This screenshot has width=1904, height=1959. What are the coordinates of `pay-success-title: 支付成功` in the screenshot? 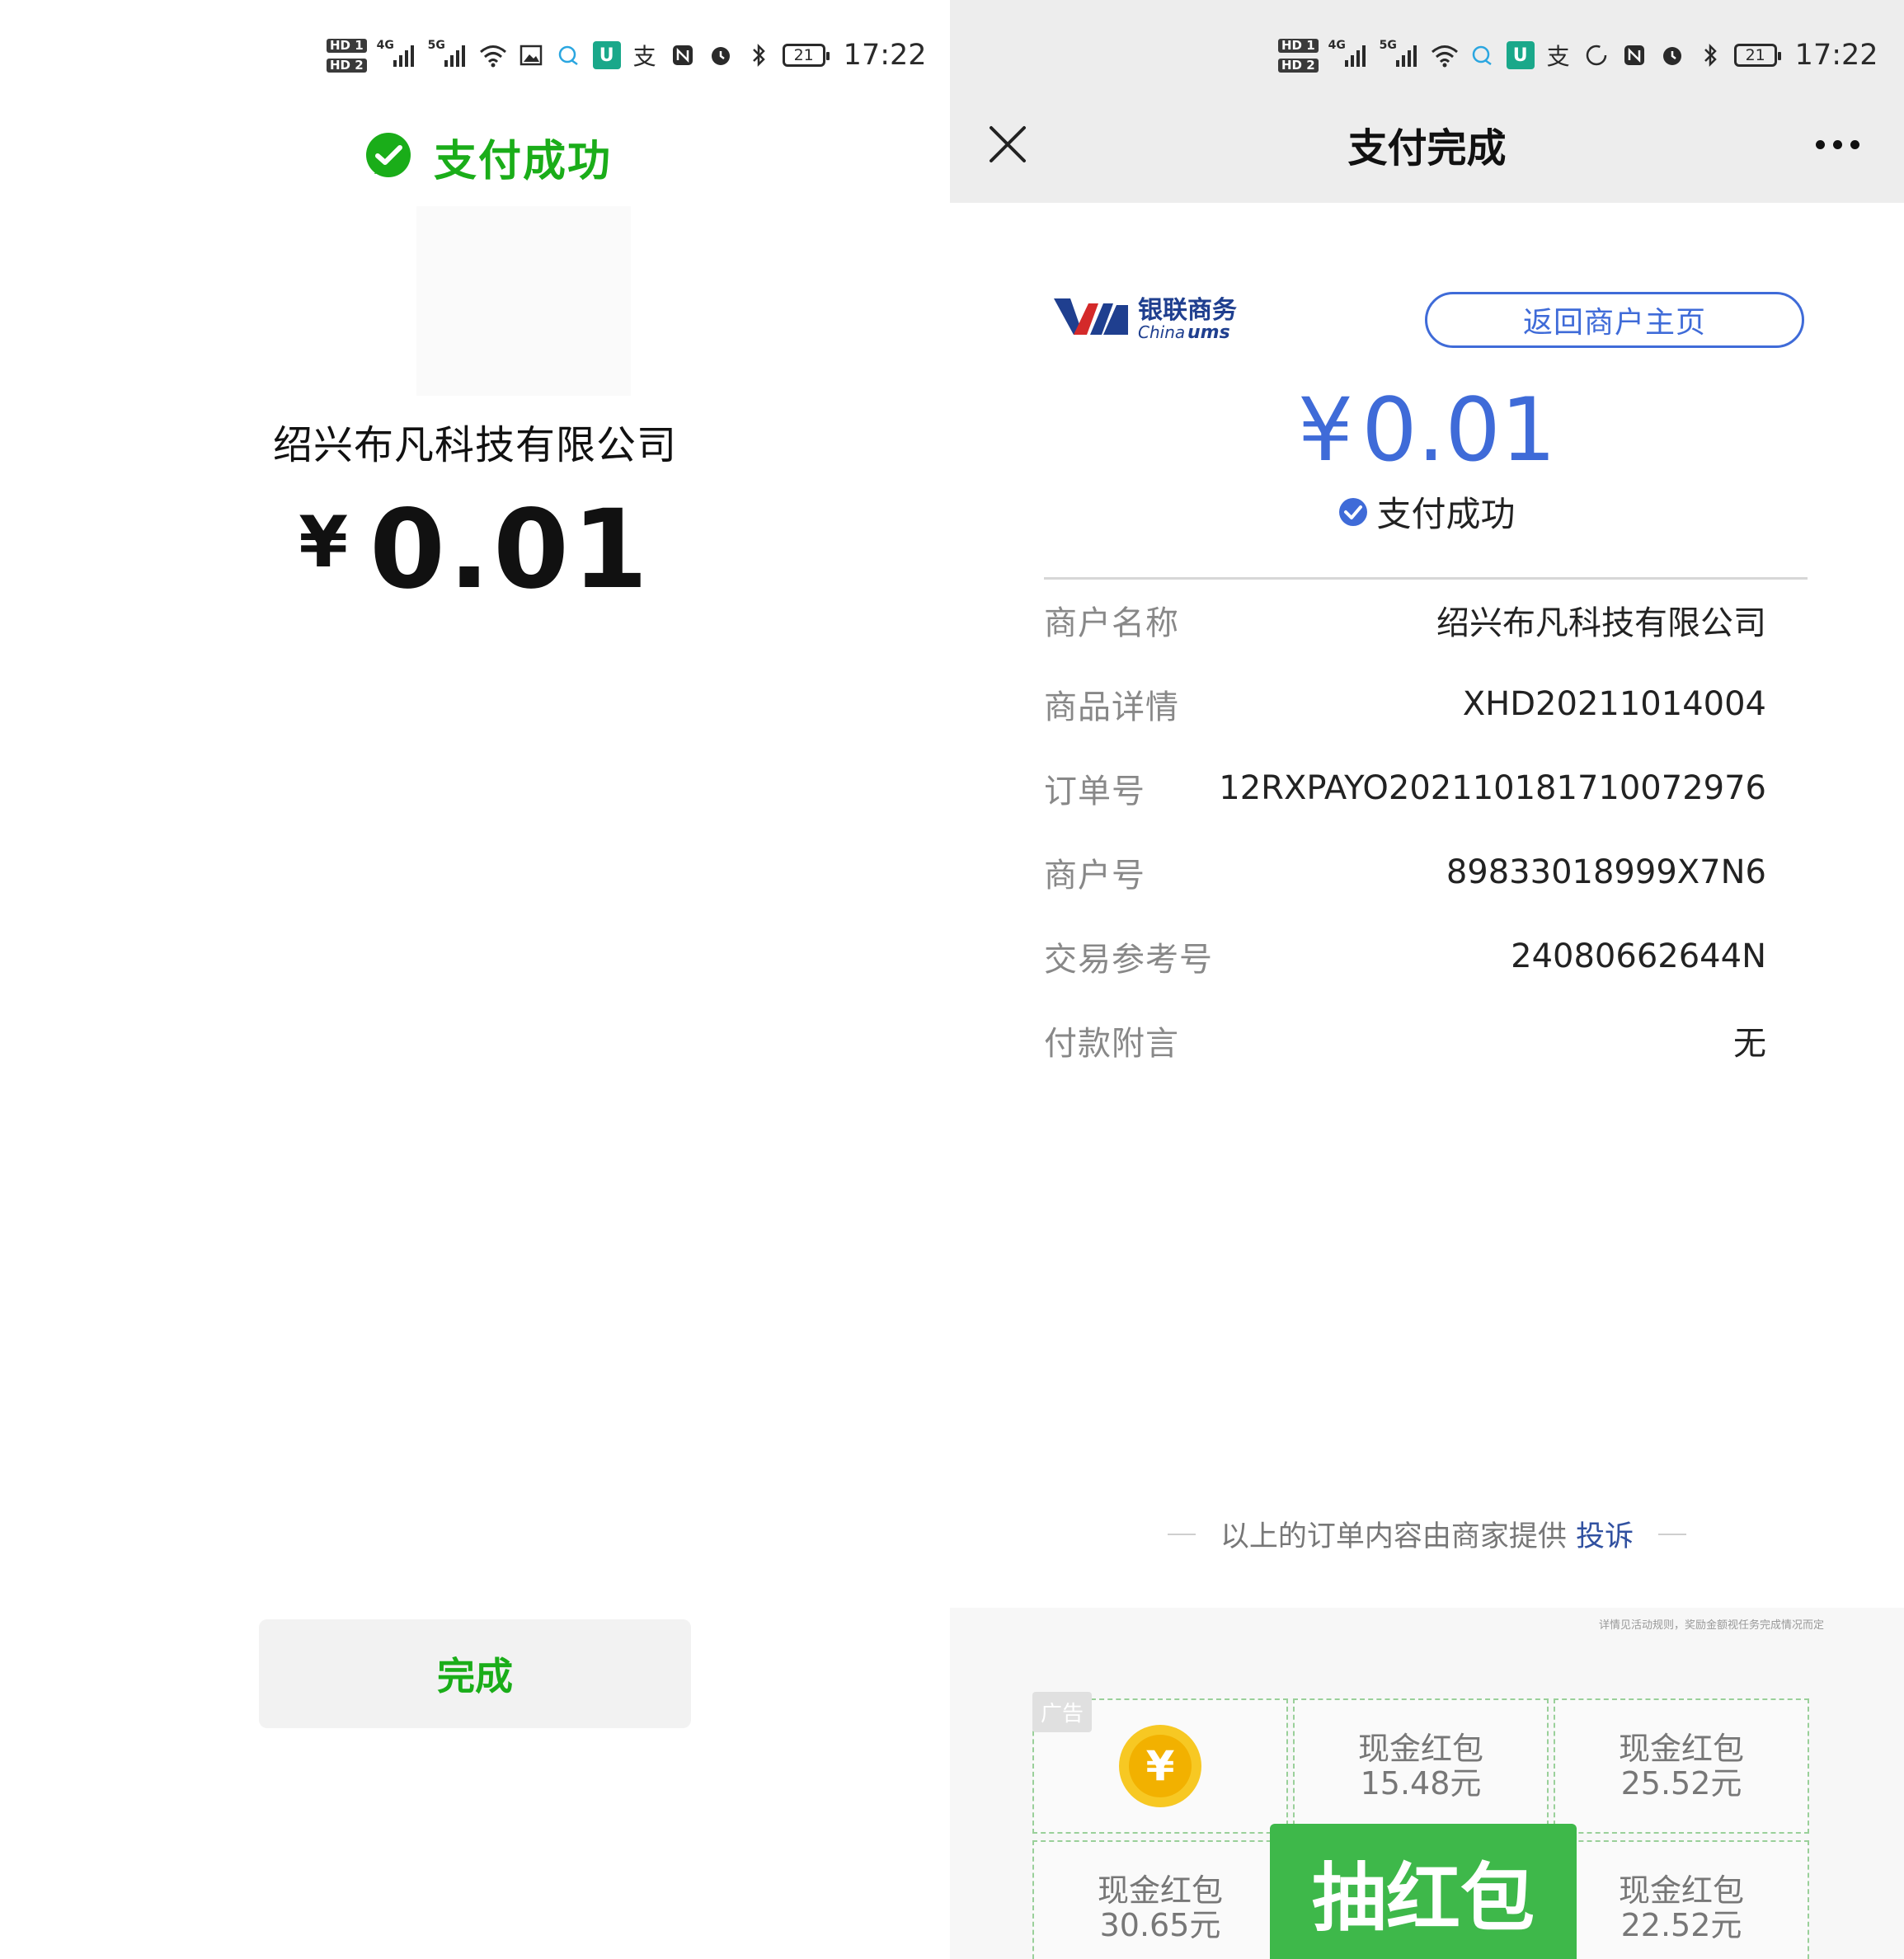 It's located at (523, 161).